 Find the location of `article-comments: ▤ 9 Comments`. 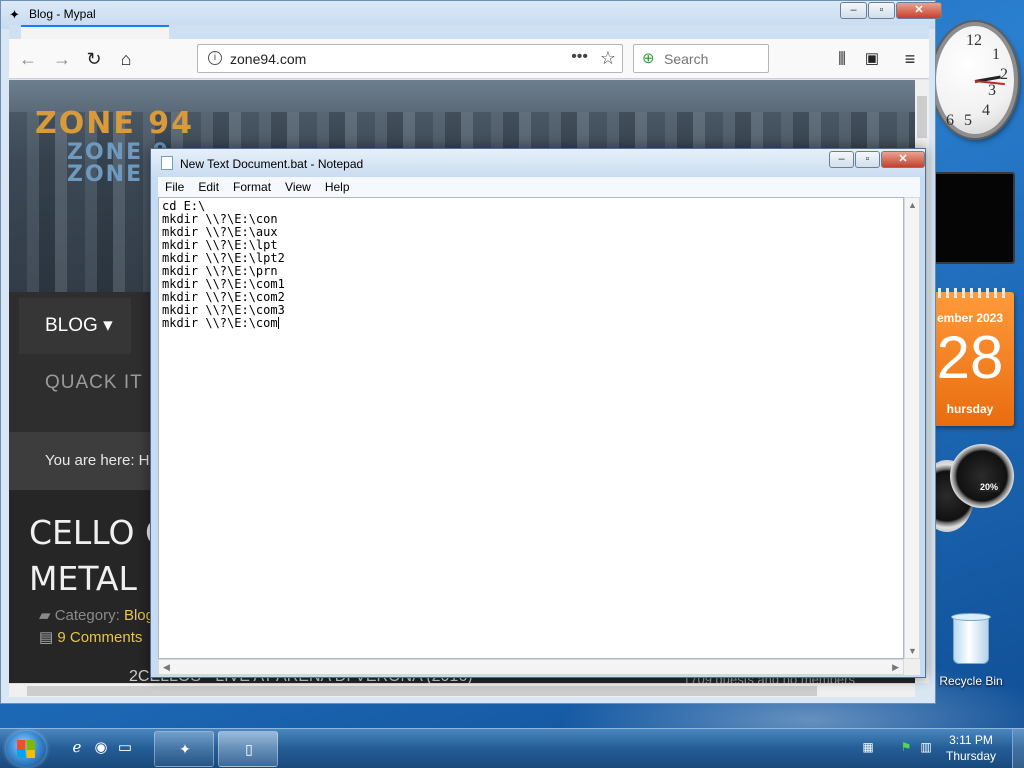

article-comments: ▤ 9 Comments is located at coordinates (90, 637).